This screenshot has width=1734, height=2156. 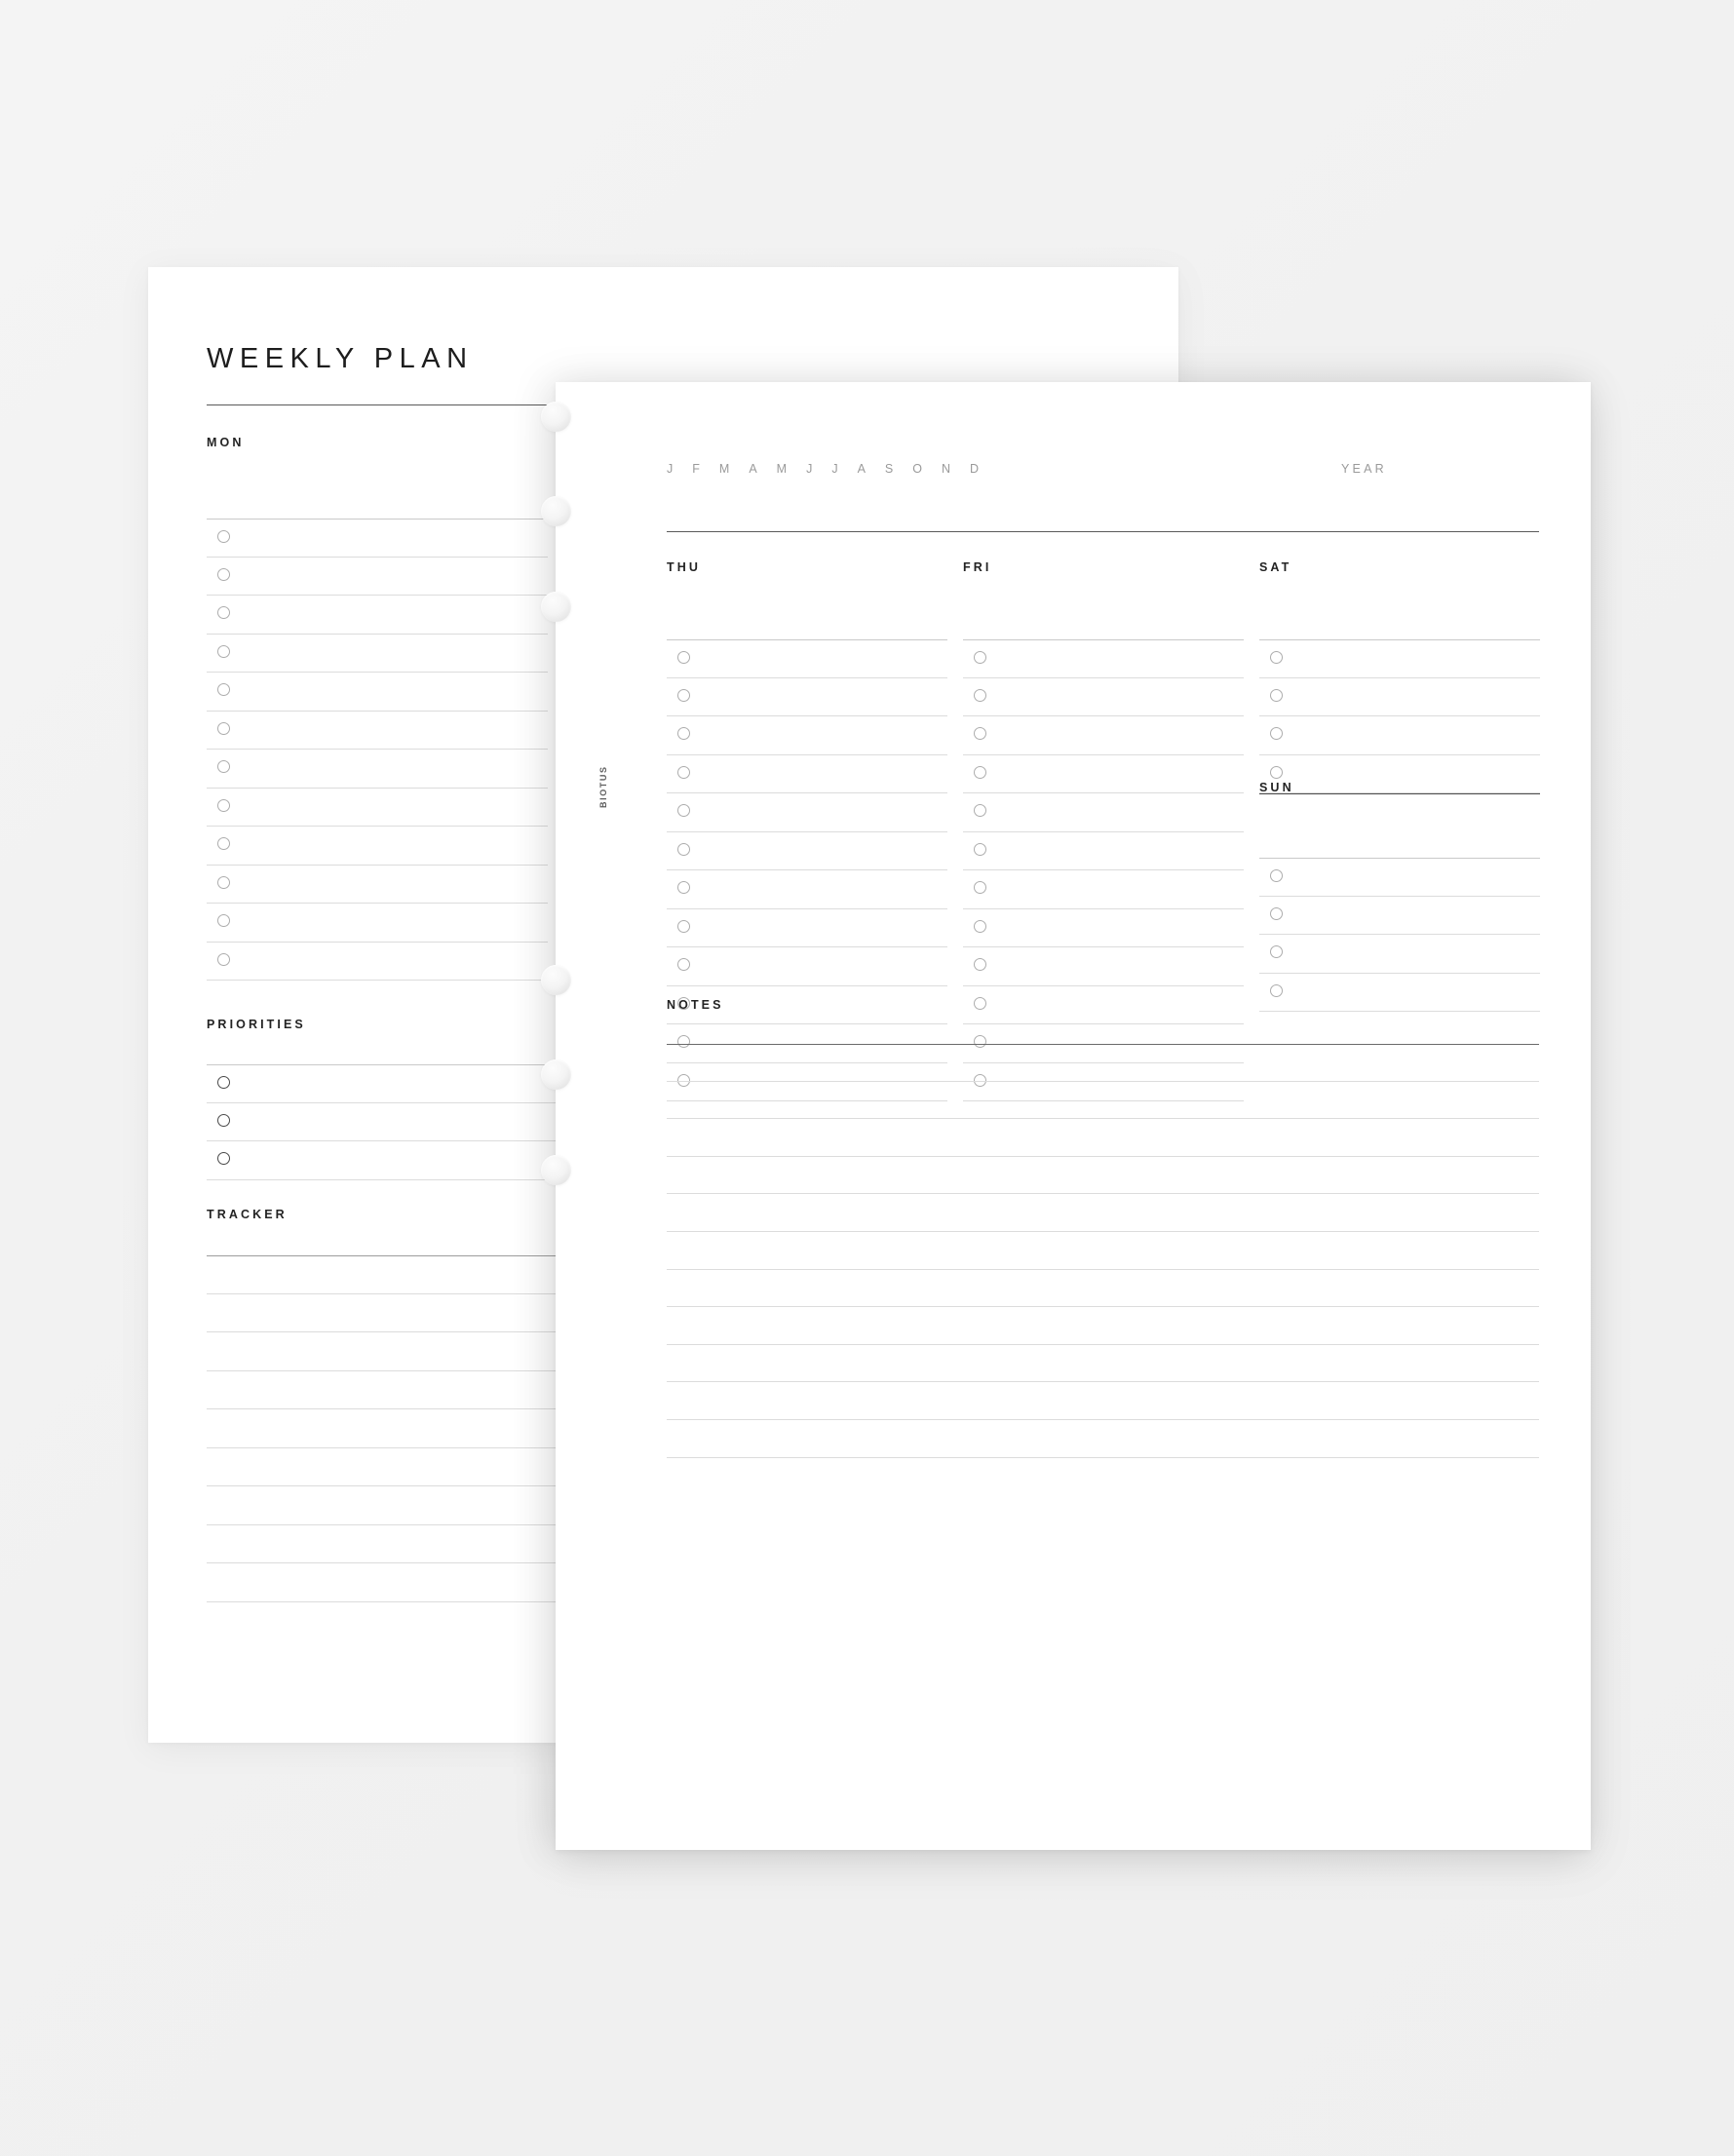 What do you see at coordinates (976, 469) in the screenshot?
I see `month-initial: D` at bounding box center [976, 469].